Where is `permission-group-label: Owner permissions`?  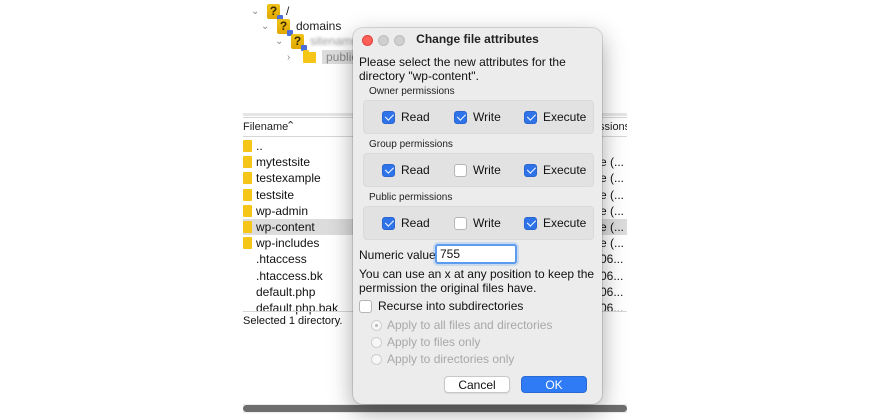
permission-group-label: Owner permissions is located at coordinates (412, 91).